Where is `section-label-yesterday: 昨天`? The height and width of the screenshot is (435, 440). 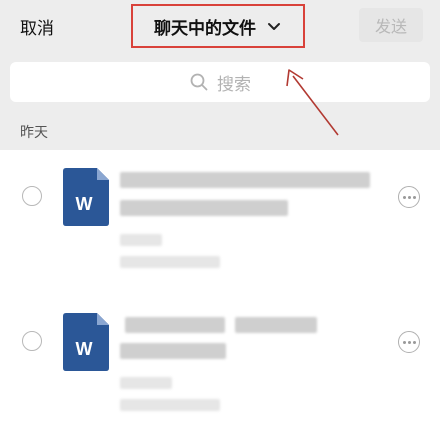 section-label-yesterday: 昨天 is located at coordinates (34, 133).